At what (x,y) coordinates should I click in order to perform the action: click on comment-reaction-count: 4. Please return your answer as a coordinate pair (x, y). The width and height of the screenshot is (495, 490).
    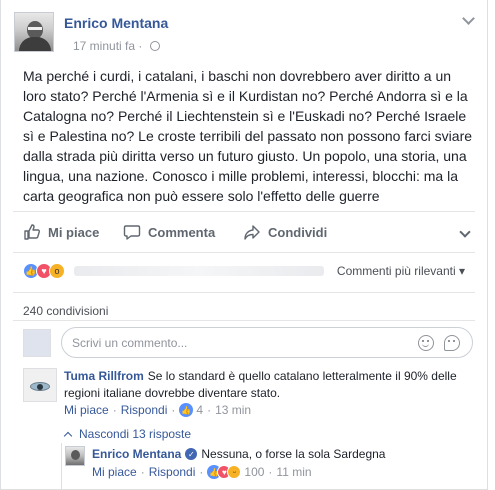
    Looking at the image, I should click on (199, 410).